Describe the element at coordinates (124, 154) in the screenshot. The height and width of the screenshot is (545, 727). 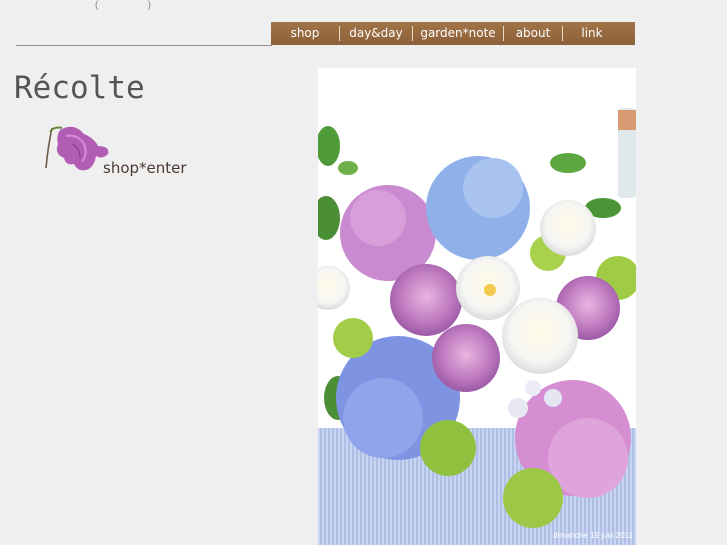
I see `shop-enter-link: shop*enter` at that location.